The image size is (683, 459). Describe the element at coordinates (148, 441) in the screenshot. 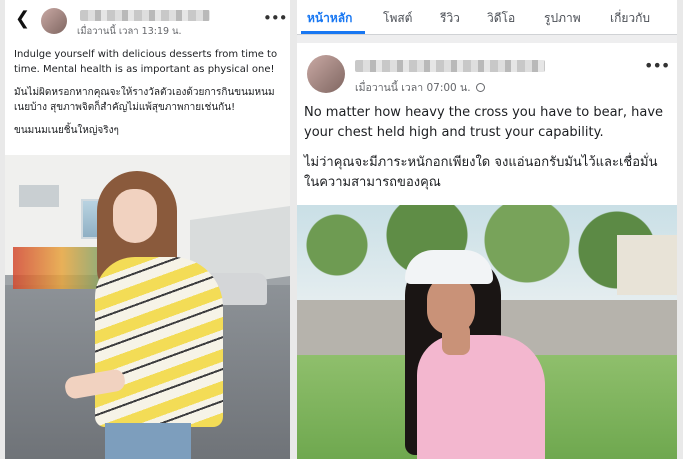

I see `photo-person-jeans` at that location.